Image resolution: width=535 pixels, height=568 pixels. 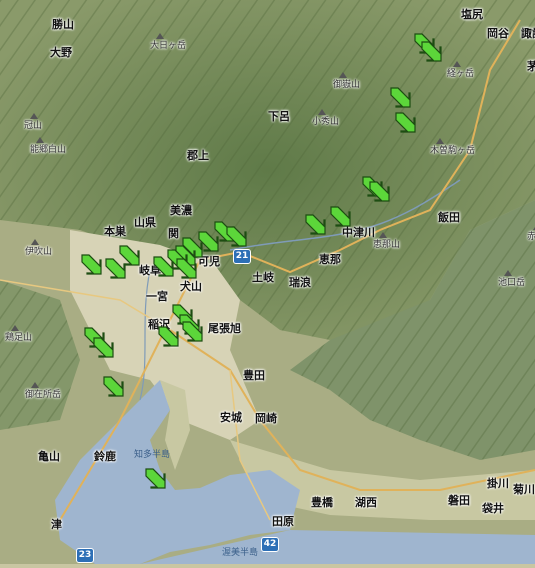 What do you see at coordinates (49, 456) in the screenshot?
I see `place-label-kameyama: 亀山` at bounding box center [49, 456].